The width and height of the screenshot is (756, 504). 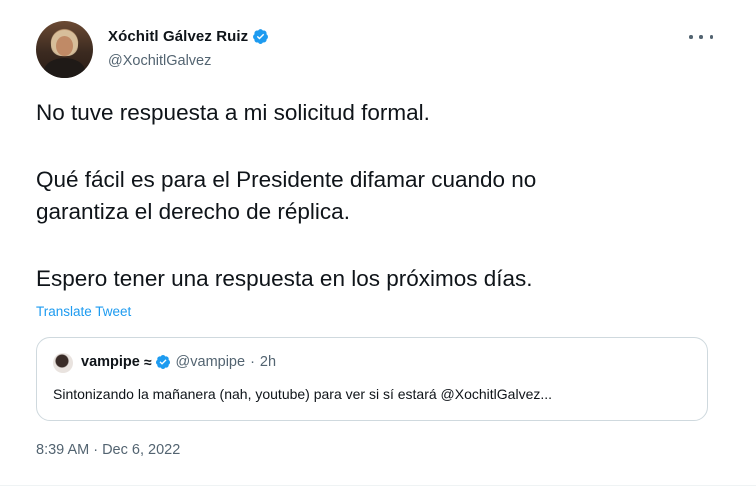 I want to click on author-avatar, so click(x=64, y=49).